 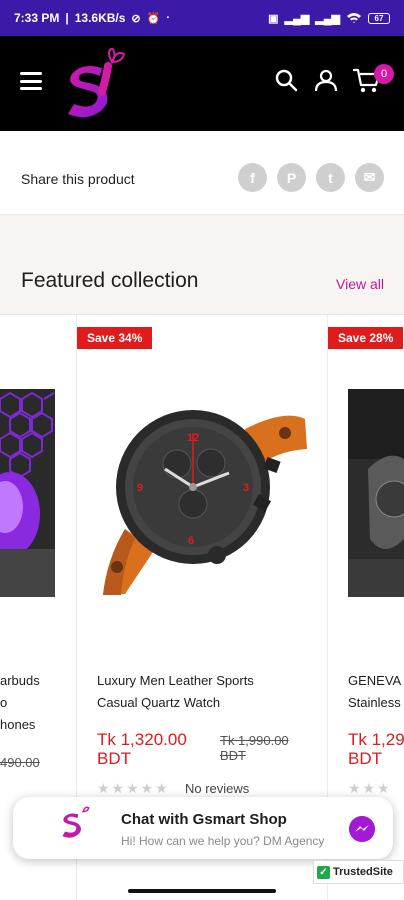 I want to click on featured-collection-header: Featured collection View all, so click(x=202, y=265).